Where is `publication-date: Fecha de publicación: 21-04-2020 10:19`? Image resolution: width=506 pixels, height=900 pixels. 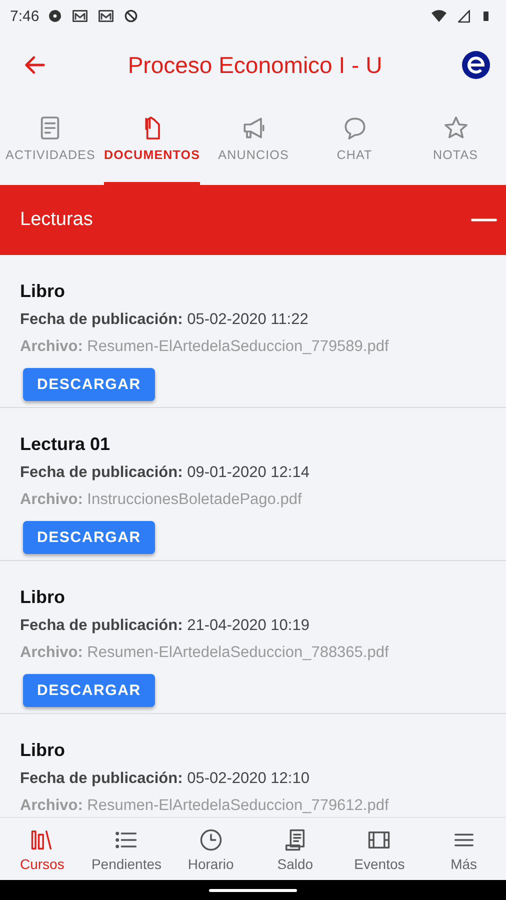 publication-date: Fecha de publicación: 21-04-2020 10:19 is located at coordinates (165, 626).